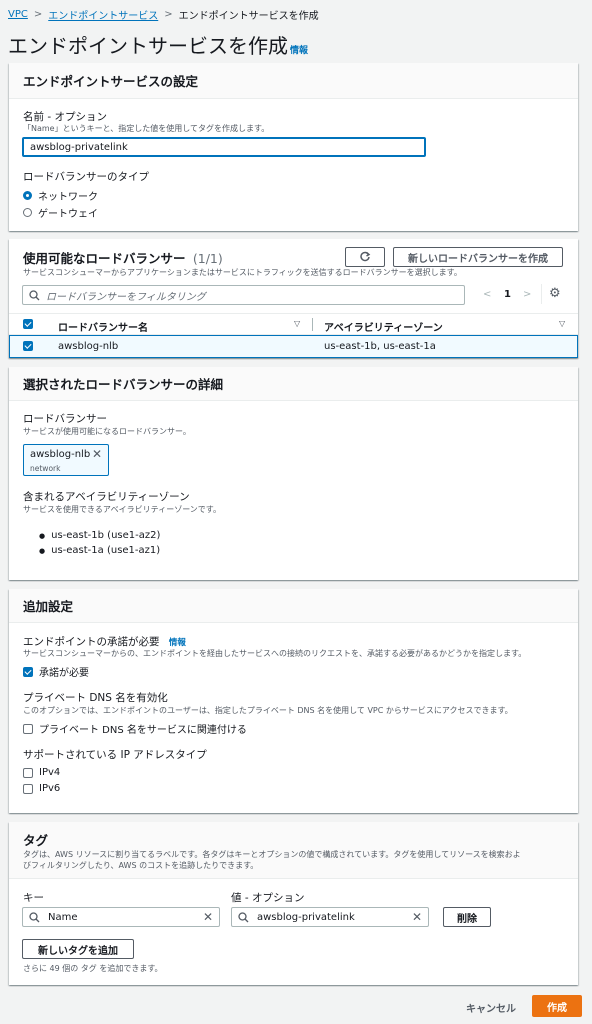 The image size is (592, 1024). I want to click on col-az: アベイラビリティーゾーン, so click(383, 326).